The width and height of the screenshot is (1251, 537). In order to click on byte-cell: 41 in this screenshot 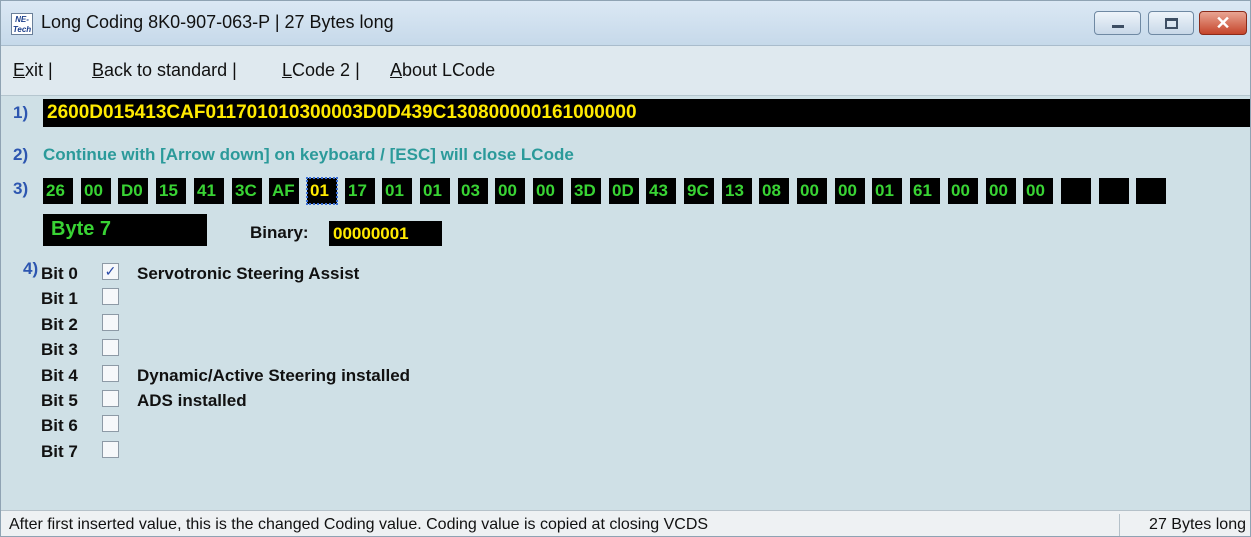, I will do `click(209, 191)`.